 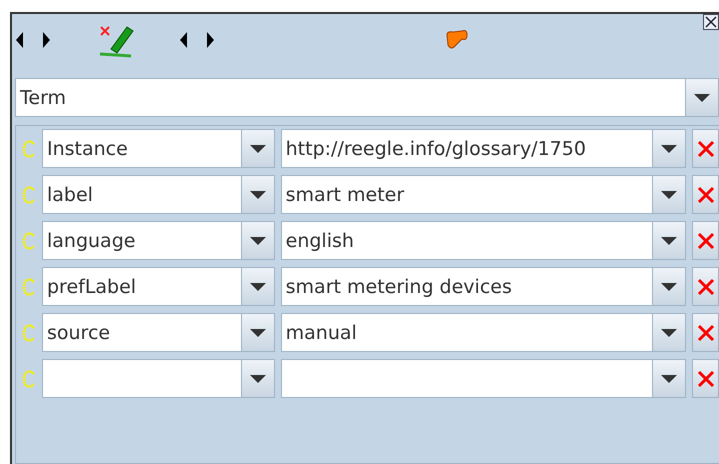 What do you see at coordinates (483, 148) in the screenshot?
I see `value-field: http://reegle.info/glossary/1750` at bounding box center [483, 148].